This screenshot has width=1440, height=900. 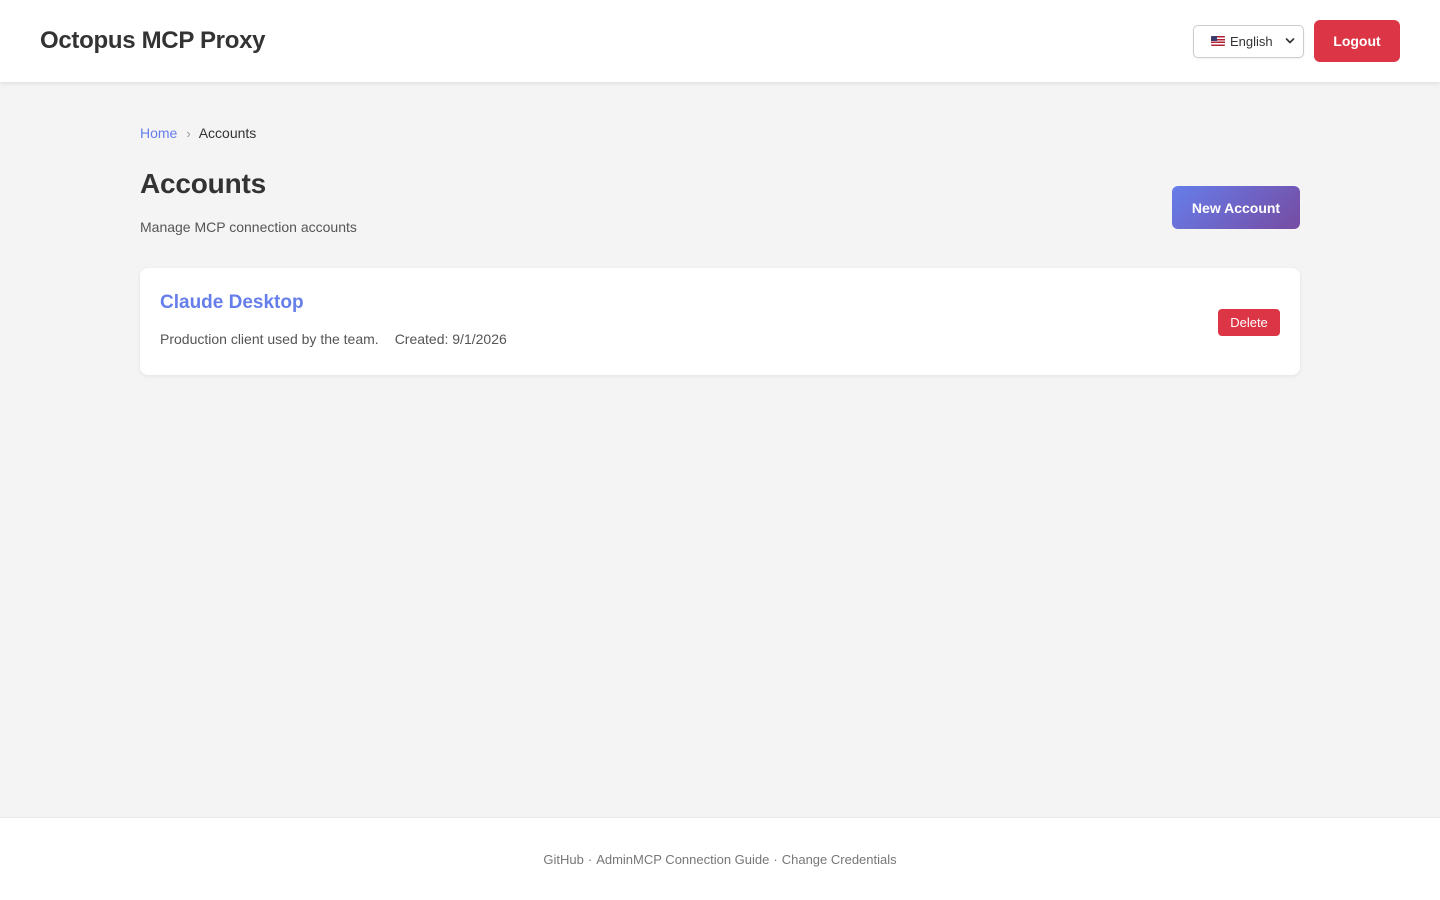 I want to click on account-name-link: Claude Desktop, so click(x=232, y=303).